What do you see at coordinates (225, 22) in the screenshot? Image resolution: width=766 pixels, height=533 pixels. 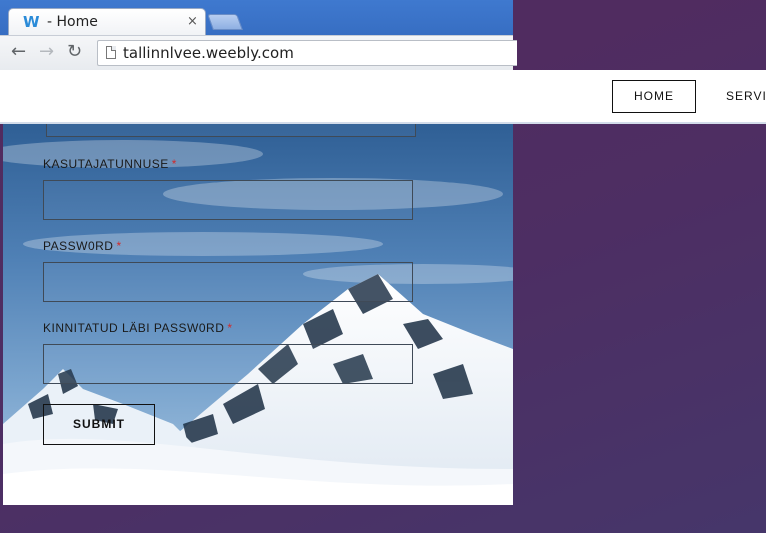 I see `new-tab-button` at bounding box center [225, 22].